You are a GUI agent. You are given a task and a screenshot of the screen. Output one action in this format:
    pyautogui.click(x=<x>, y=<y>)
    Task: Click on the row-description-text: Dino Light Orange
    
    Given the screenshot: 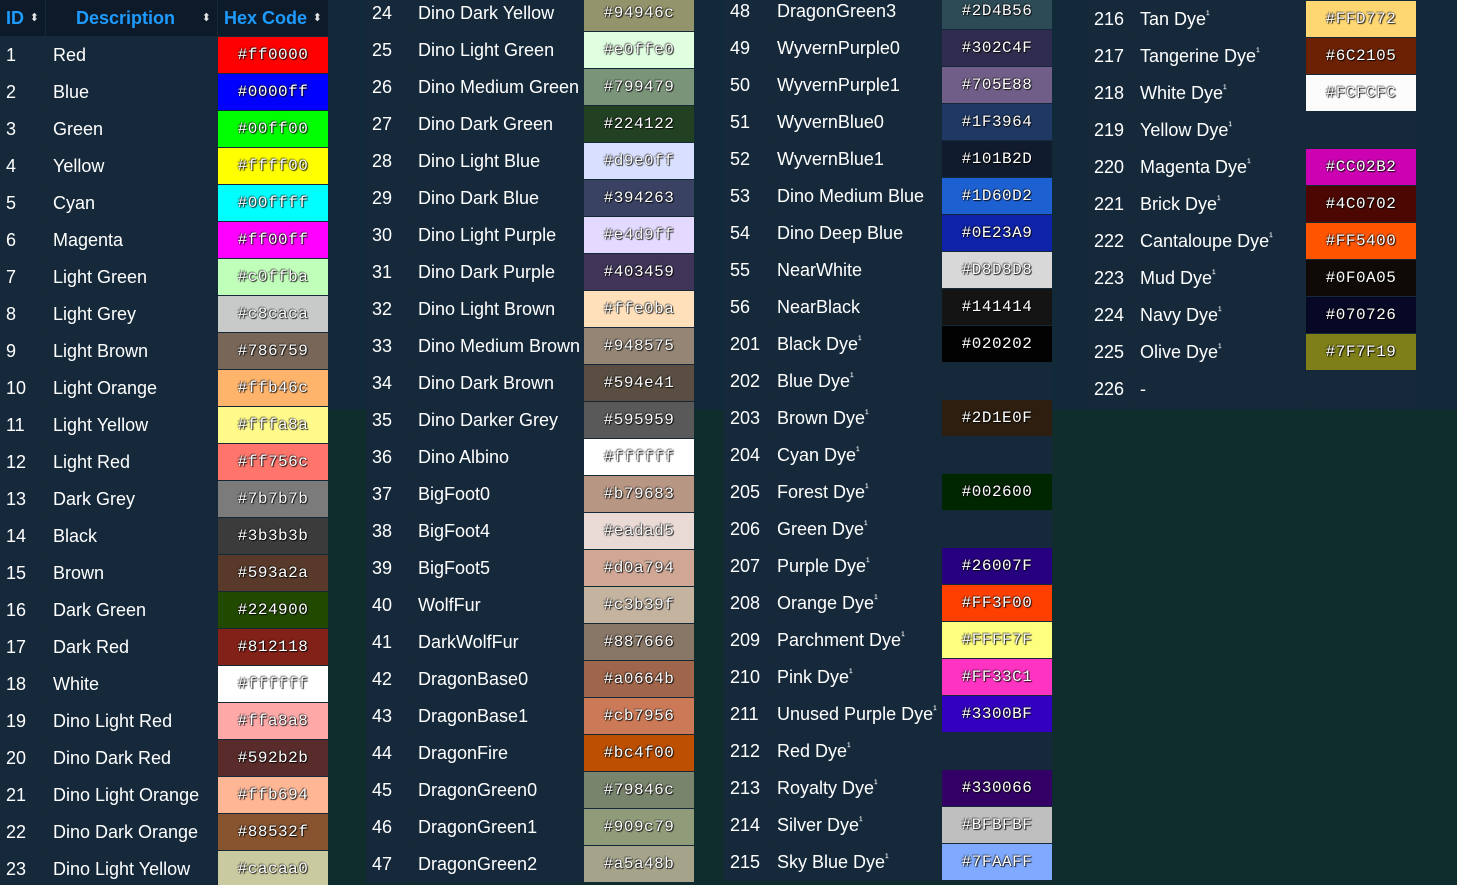 What is the action you would take?
    pyautogui.click(x=126, y=795)
    